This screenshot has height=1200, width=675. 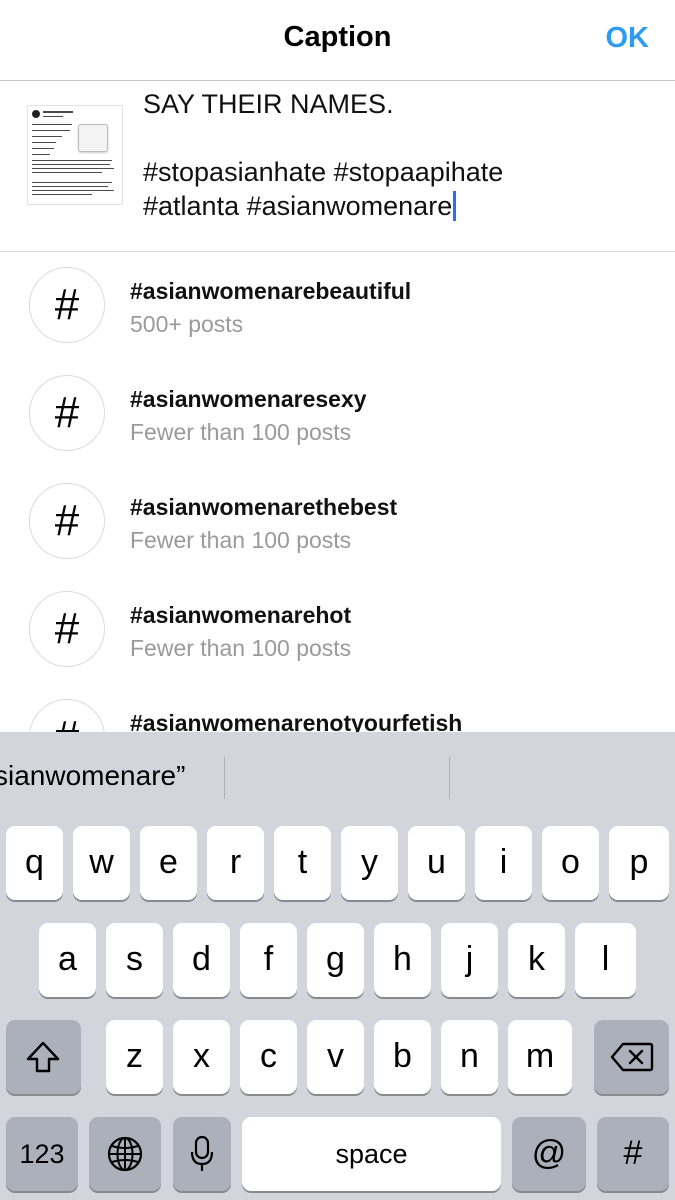 What do you see at coordinates (187, 324) in the screenshot?
I see `hashtag-post-count: 500+ posts` at bounding box center [187, 324].